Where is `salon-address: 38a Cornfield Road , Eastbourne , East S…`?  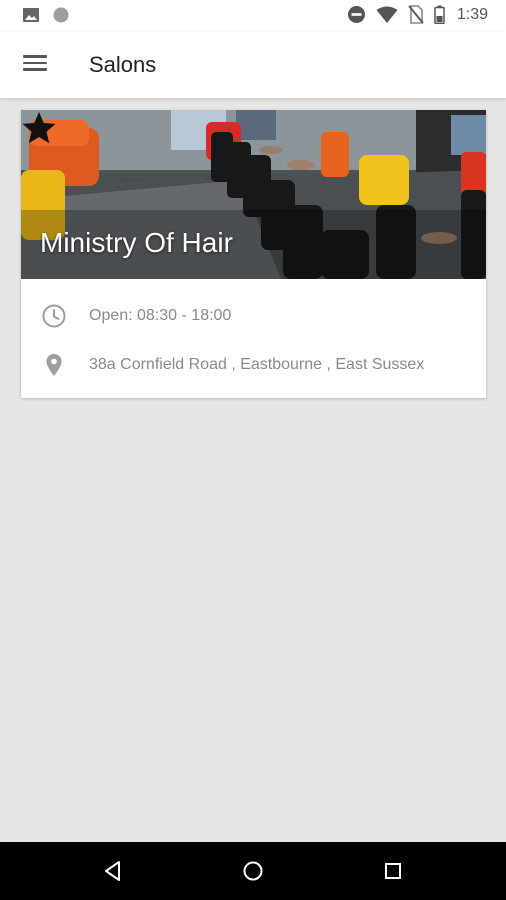 salon-address: 38a Cornfield Road , Eastbourne , East S… is located at coordinates (257, 364).